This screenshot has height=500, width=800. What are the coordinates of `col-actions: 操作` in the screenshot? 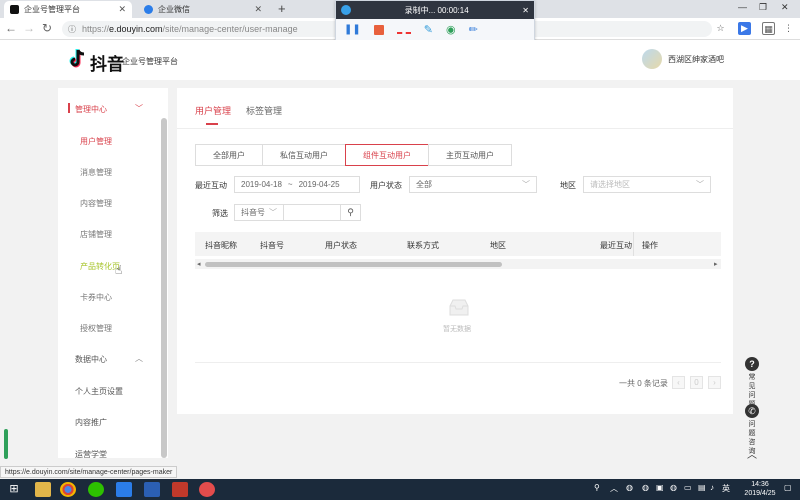 It's located at (650, 245).